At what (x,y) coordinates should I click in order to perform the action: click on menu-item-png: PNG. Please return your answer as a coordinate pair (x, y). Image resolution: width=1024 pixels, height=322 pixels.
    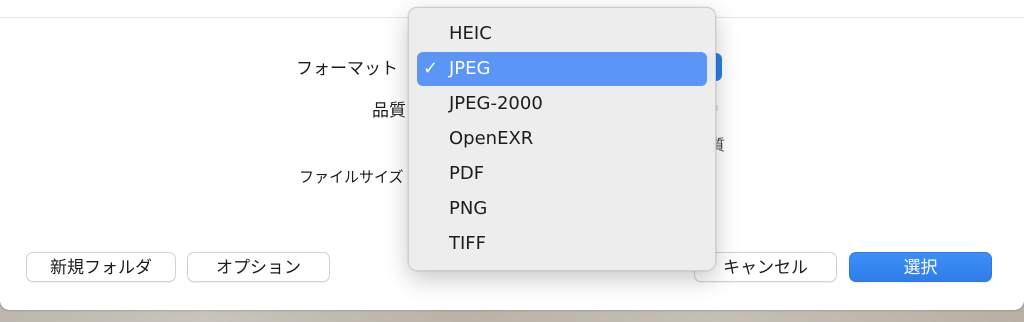
    Looking at the image, I should click on (562, 209).